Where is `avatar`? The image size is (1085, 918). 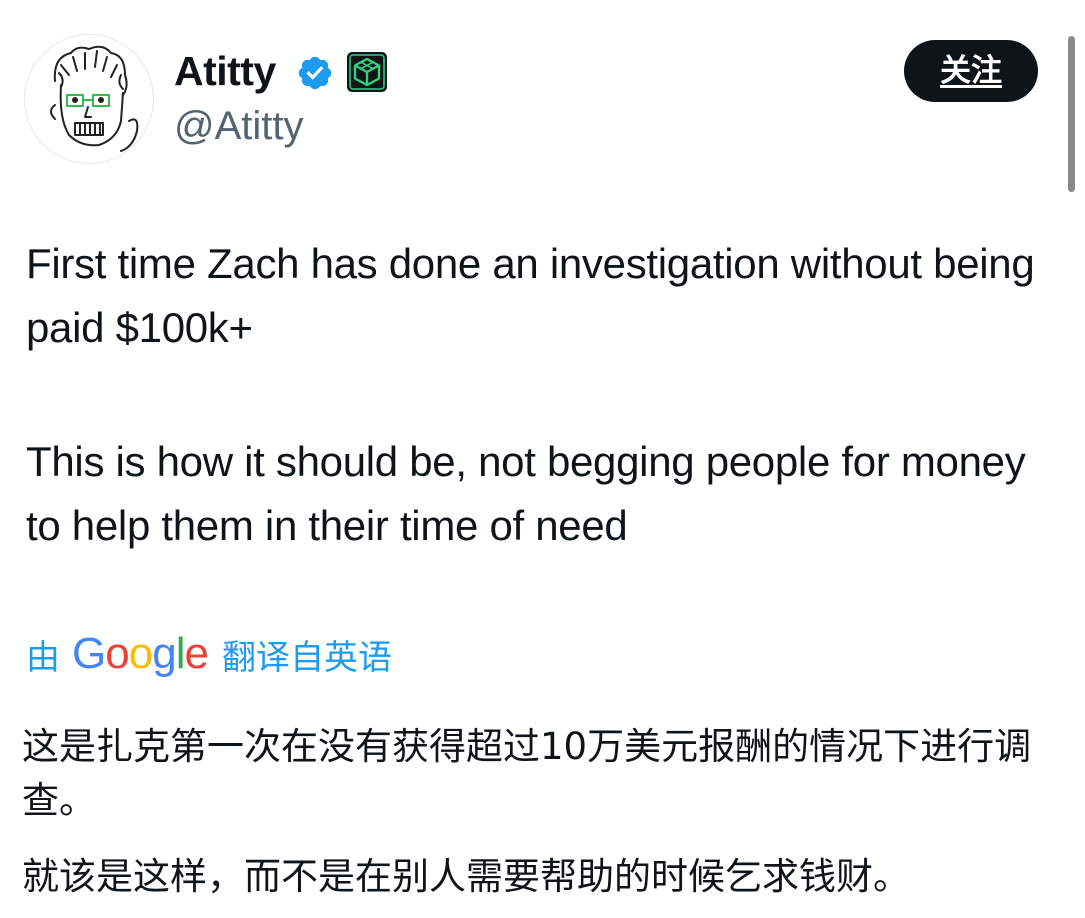
avatar is located at coordinates (89, 99).